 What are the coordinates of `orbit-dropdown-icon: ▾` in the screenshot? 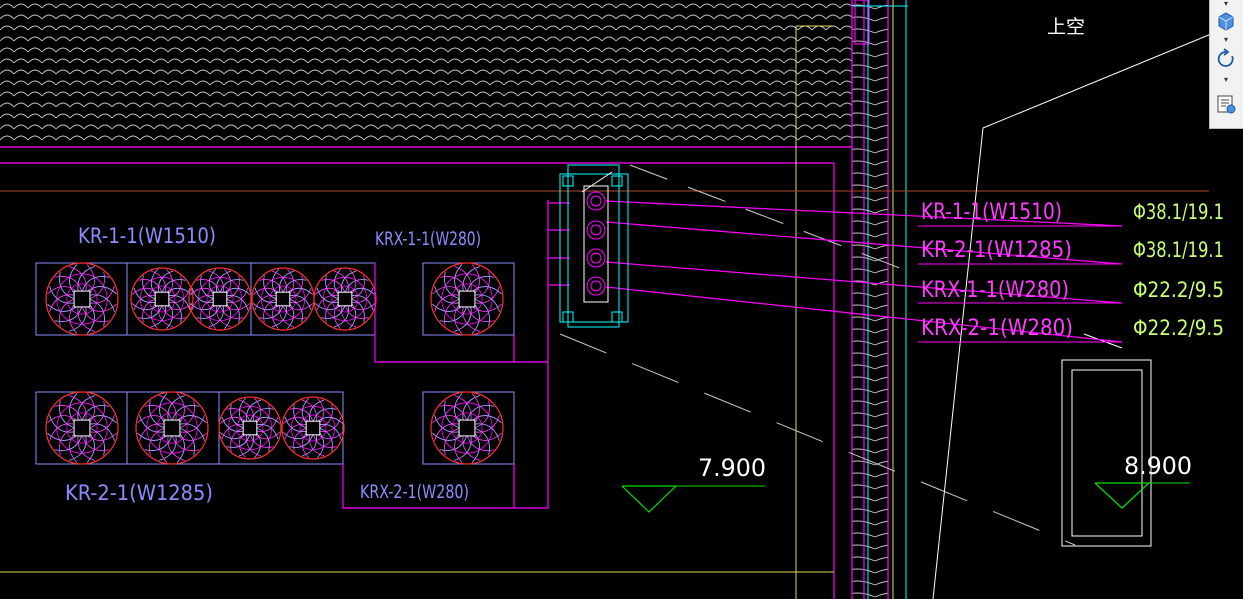 It's located at (1226, 40).